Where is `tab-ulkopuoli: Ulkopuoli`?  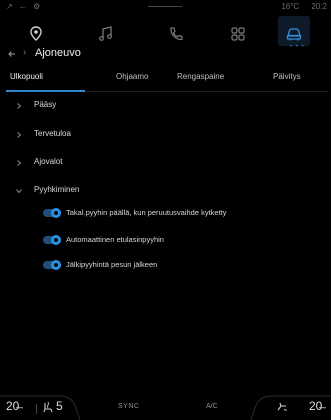 tab-ulkopuoli: Ulkopuoli is located at coordinates (26, 76).